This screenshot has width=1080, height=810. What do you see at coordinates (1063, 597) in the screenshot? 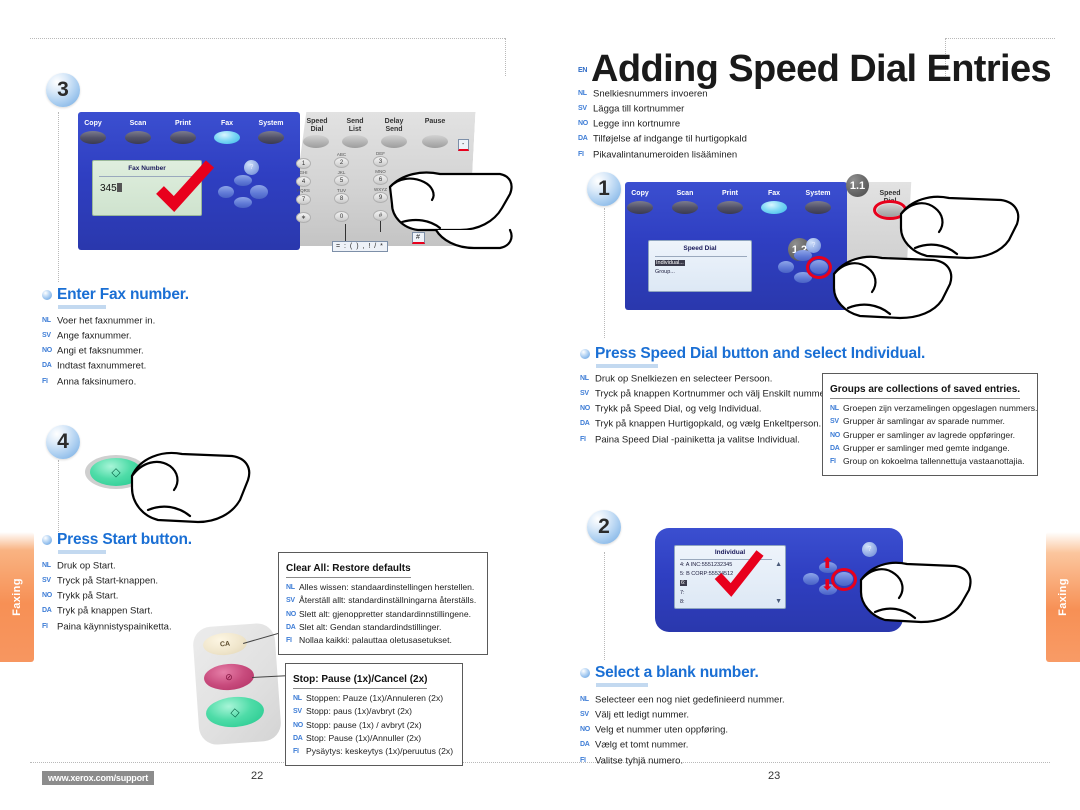
I see `side-tab-faxing-right: Faxing` at bounding box center [1063, 597].